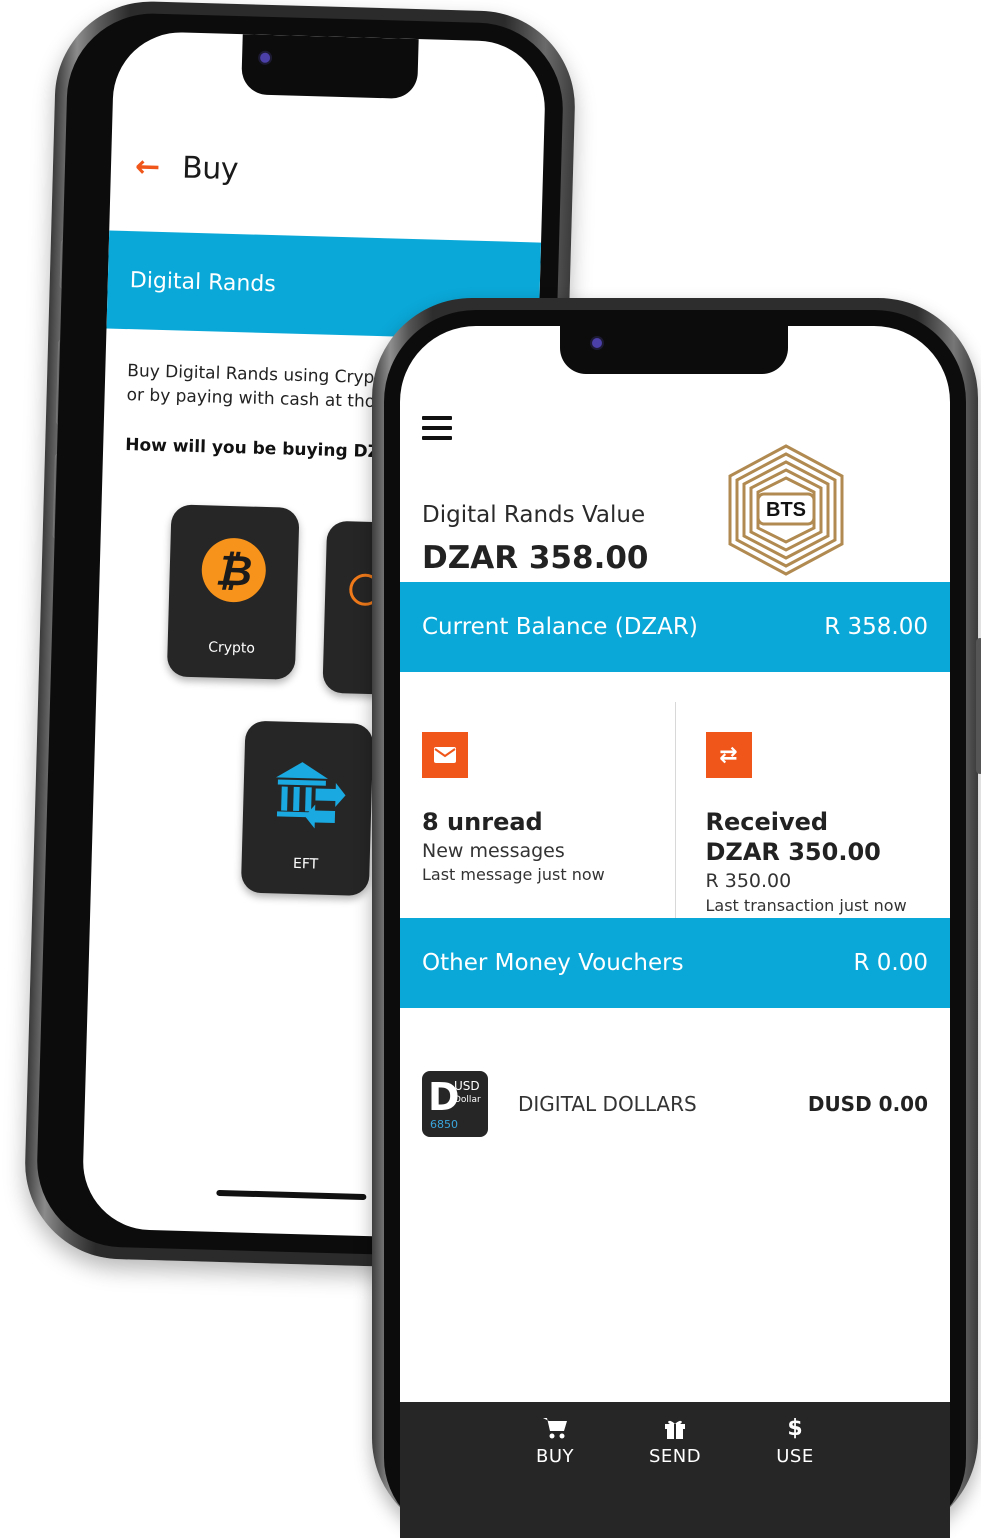  I want to click on nav-use: $ USE, so click(795, 1470).